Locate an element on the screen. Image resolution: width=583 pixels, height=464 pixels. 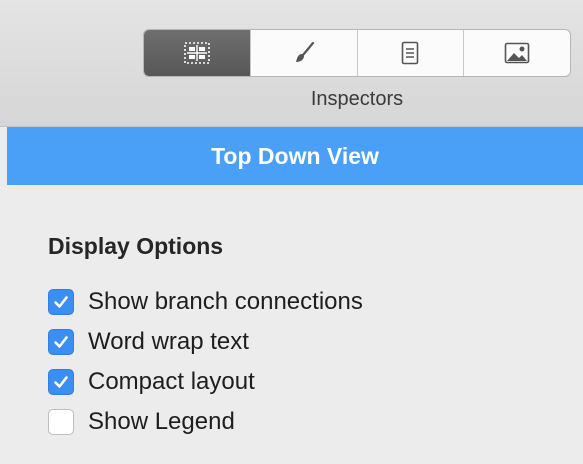
layout-grid-icon is located at coordinates (197, 53).